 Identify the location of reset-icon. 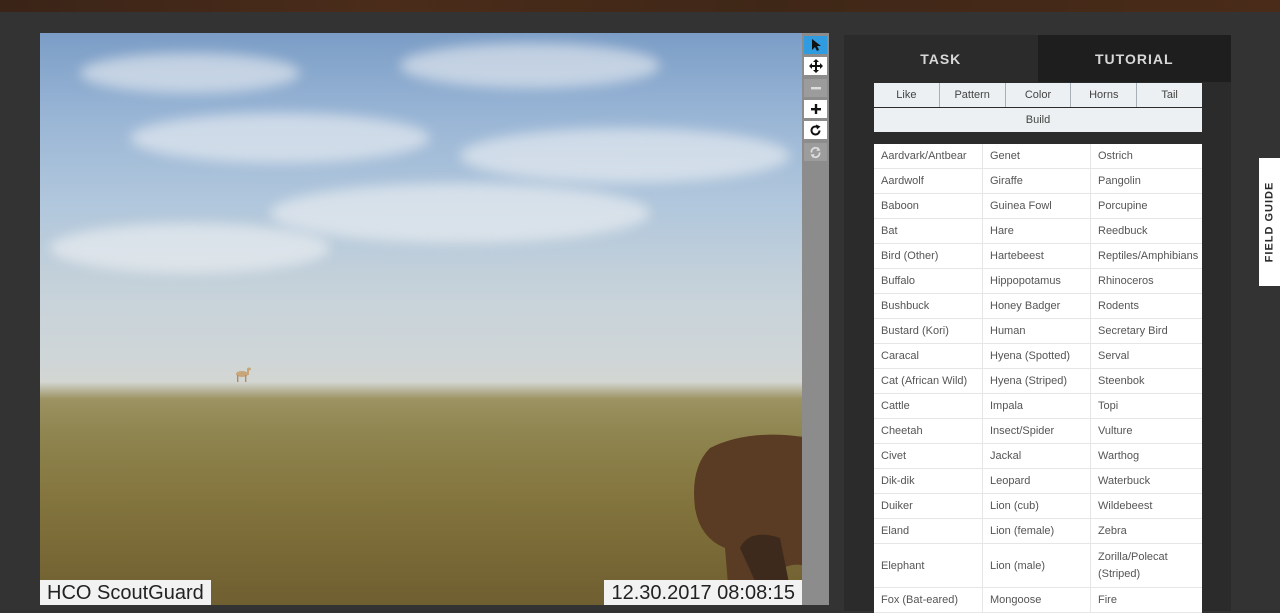
(815, 152).